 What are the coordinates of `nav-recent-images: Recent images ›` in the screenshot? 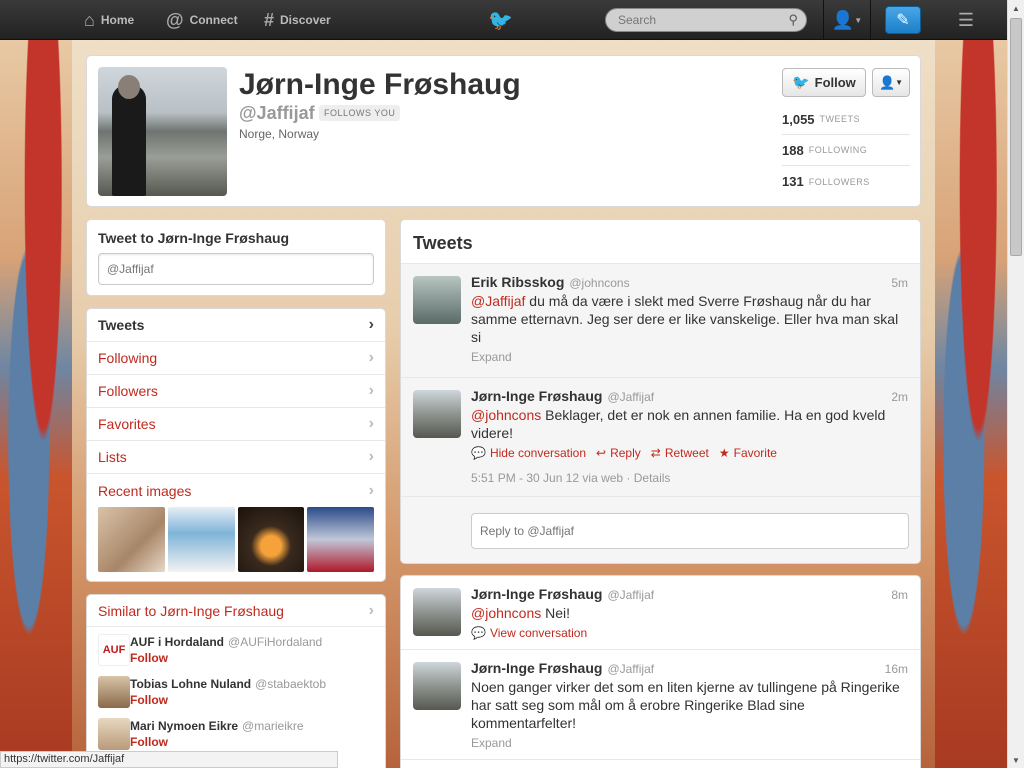 It's located at (236, 490).